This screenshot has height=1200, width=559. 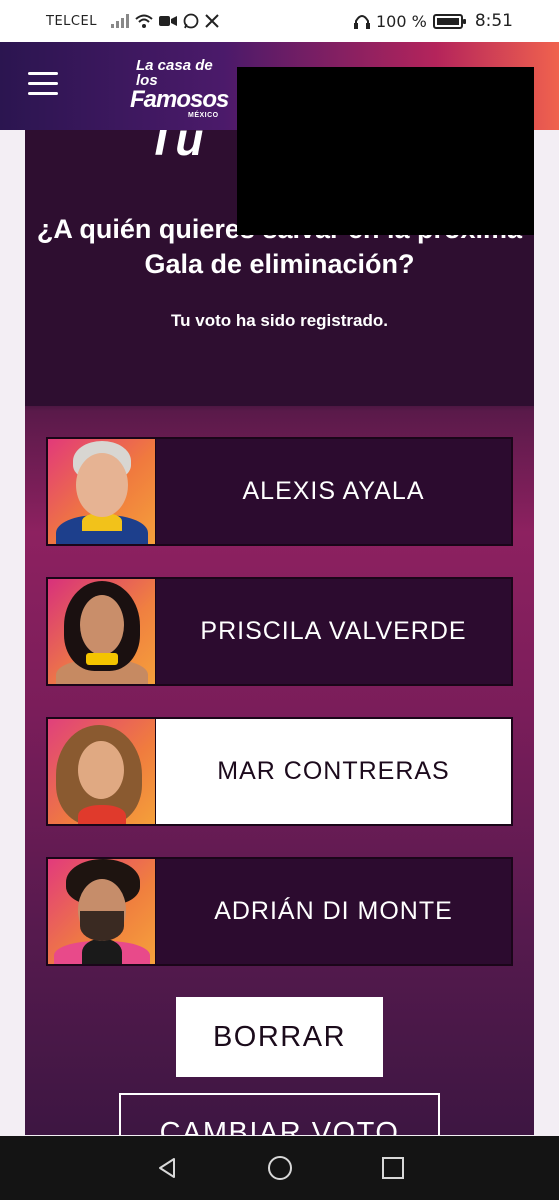 I want to click on logo-line-3: MÉXICO, so click(x=203, y=115).